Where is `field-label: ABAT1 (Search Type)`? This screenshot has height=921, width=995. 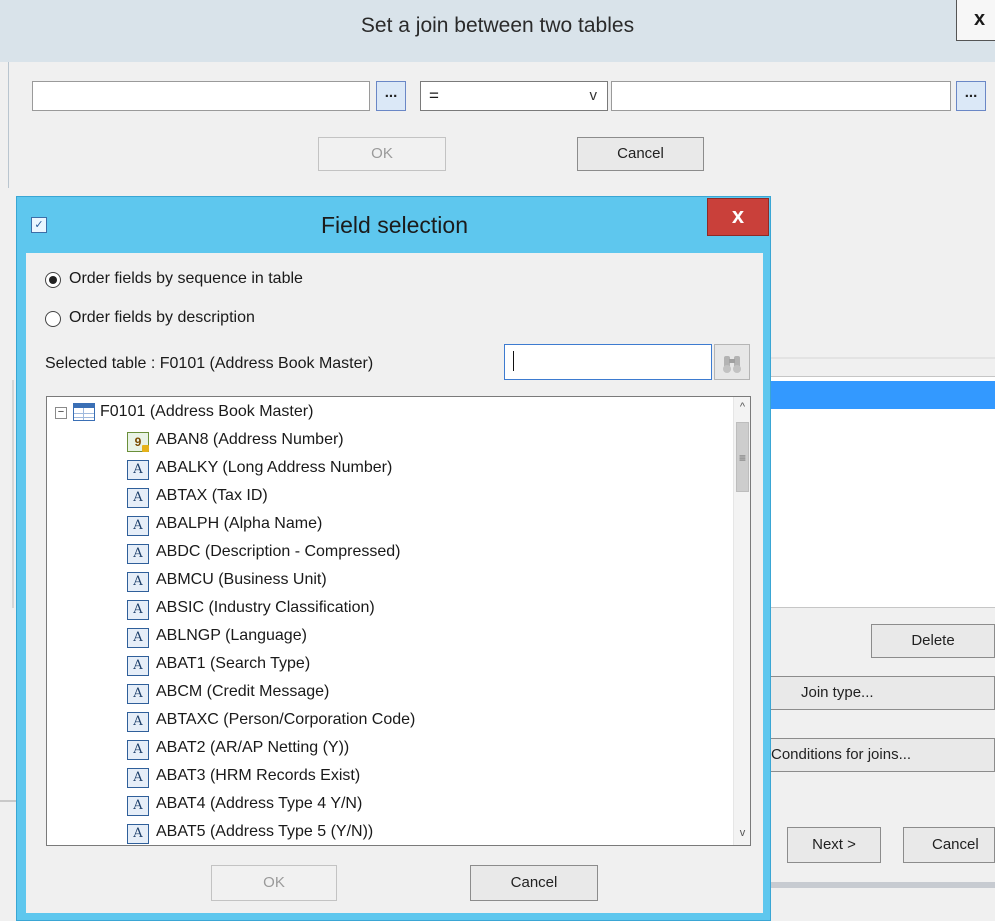
field-label: ABAT1 (Search Type) is located at coordinates (233, 663).